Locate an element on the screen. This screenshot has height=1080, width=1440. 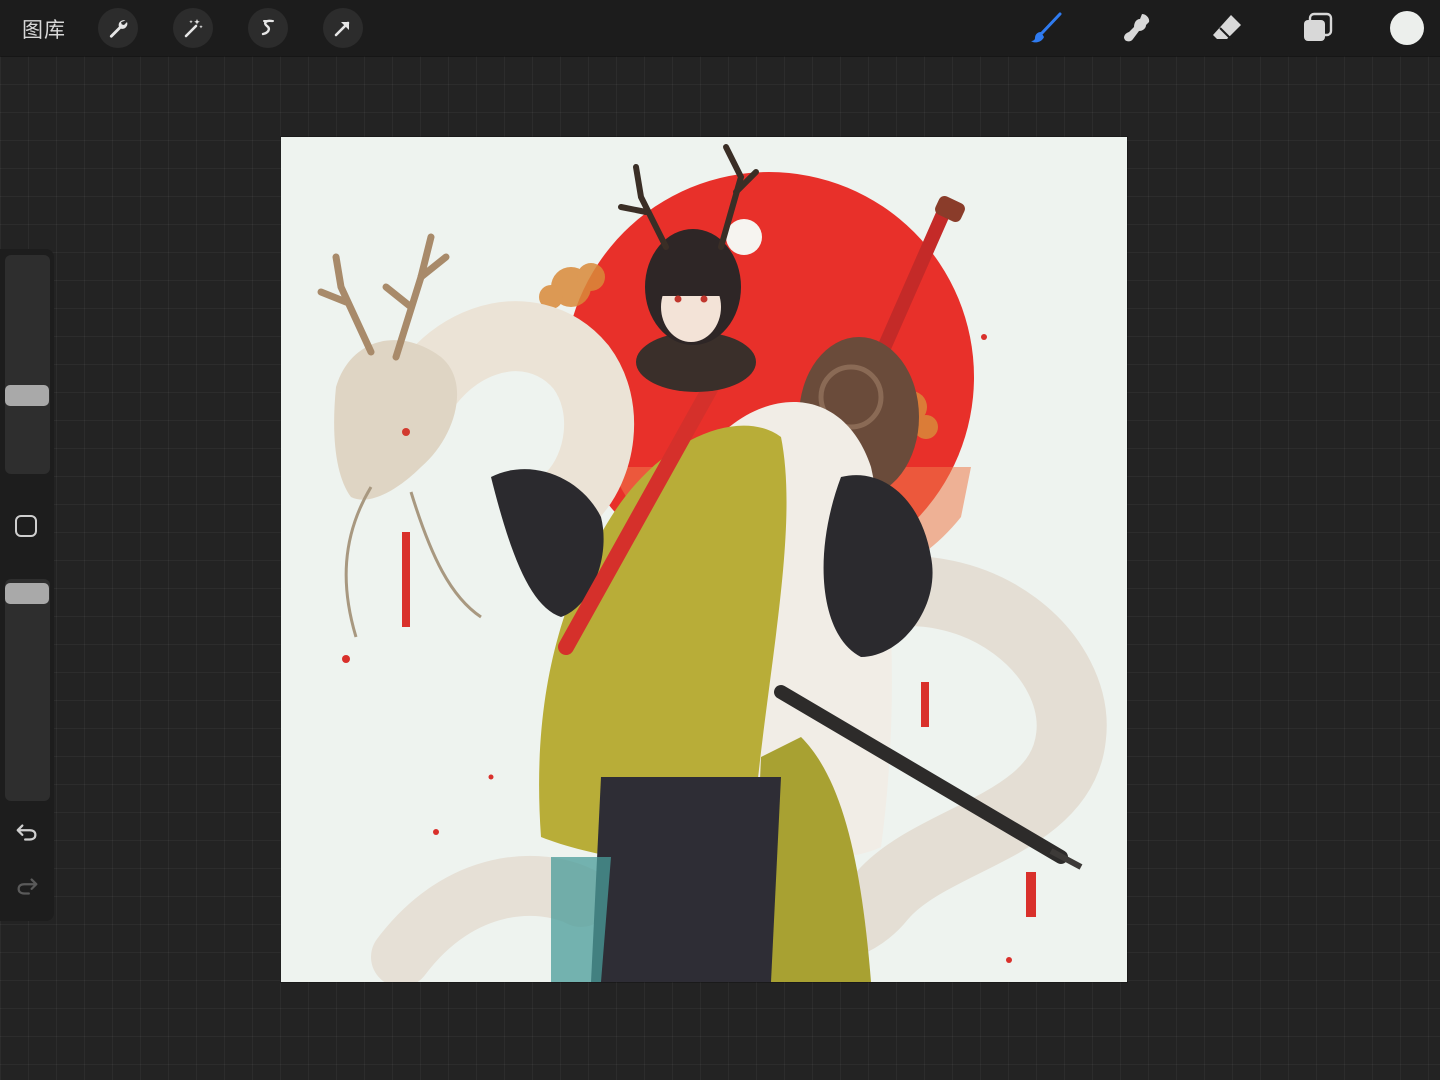
undo-icon is located at coordinates (26, 832).